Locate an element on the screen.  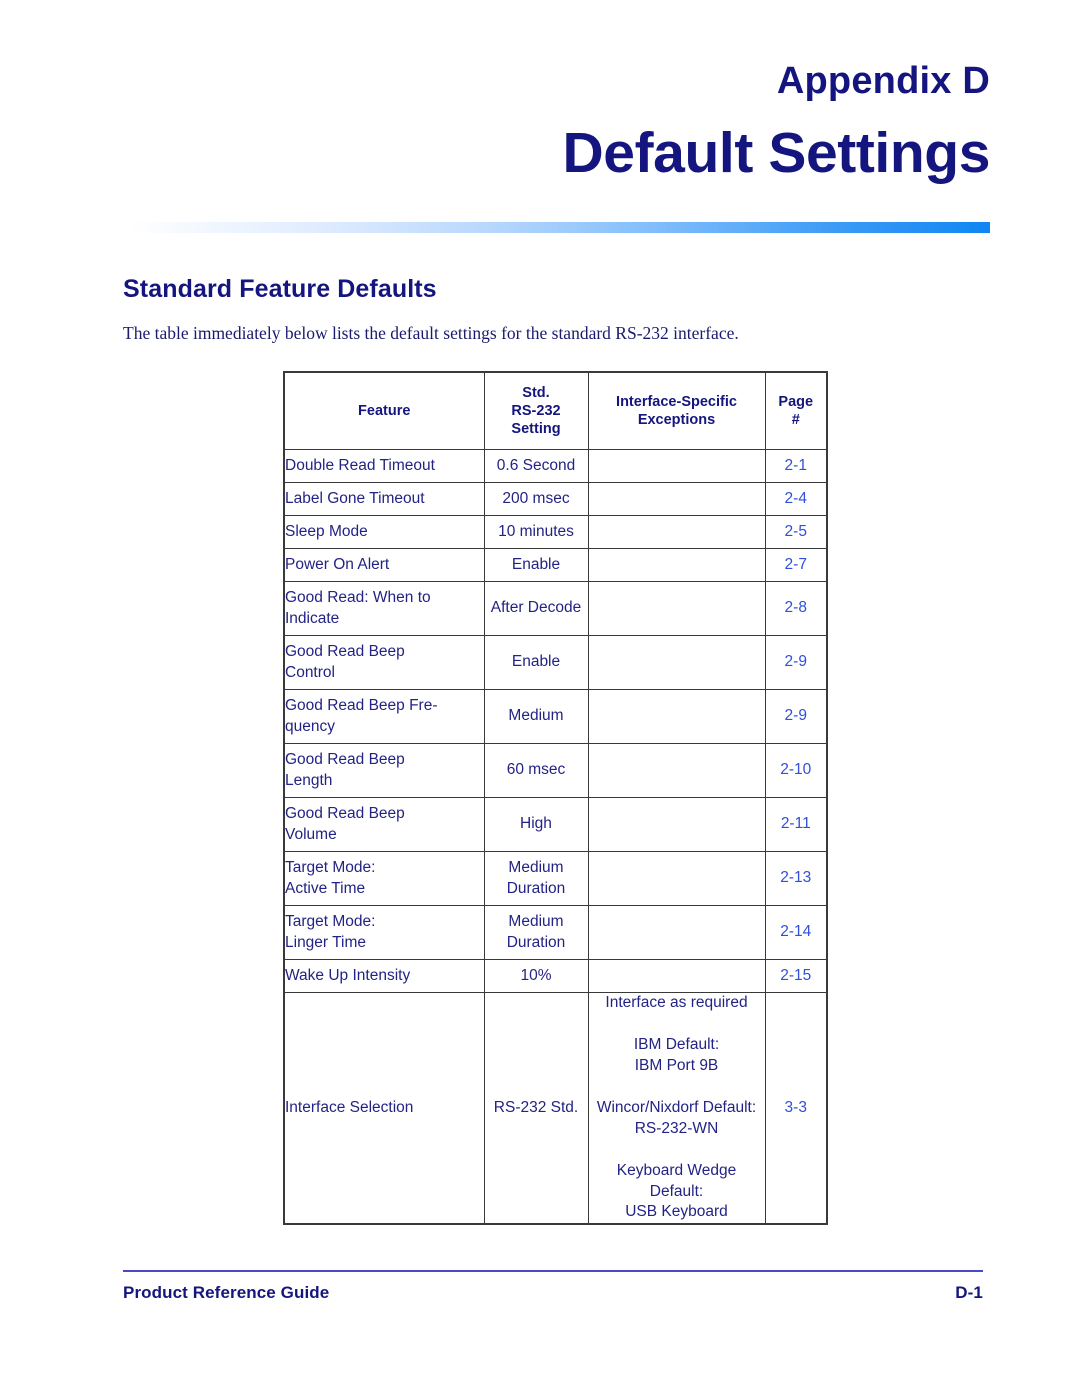
feature-cell: Good Read Beep Fre- quency is located at coordinates (384, 716).